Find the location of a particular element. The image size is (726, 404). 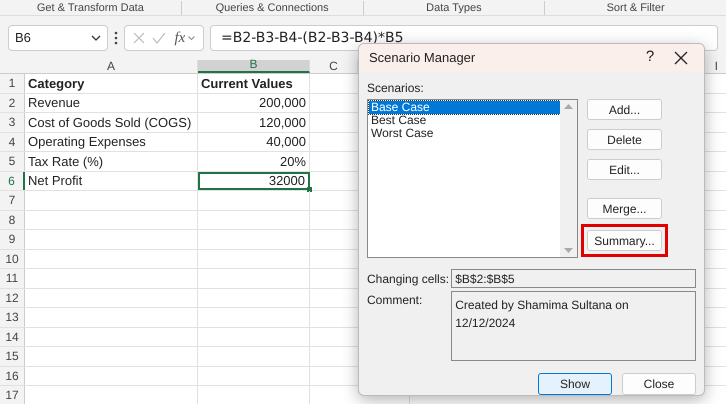

table-cell-text: Cost of Goods Sold (COGS) is located at coordinates (110, 123).